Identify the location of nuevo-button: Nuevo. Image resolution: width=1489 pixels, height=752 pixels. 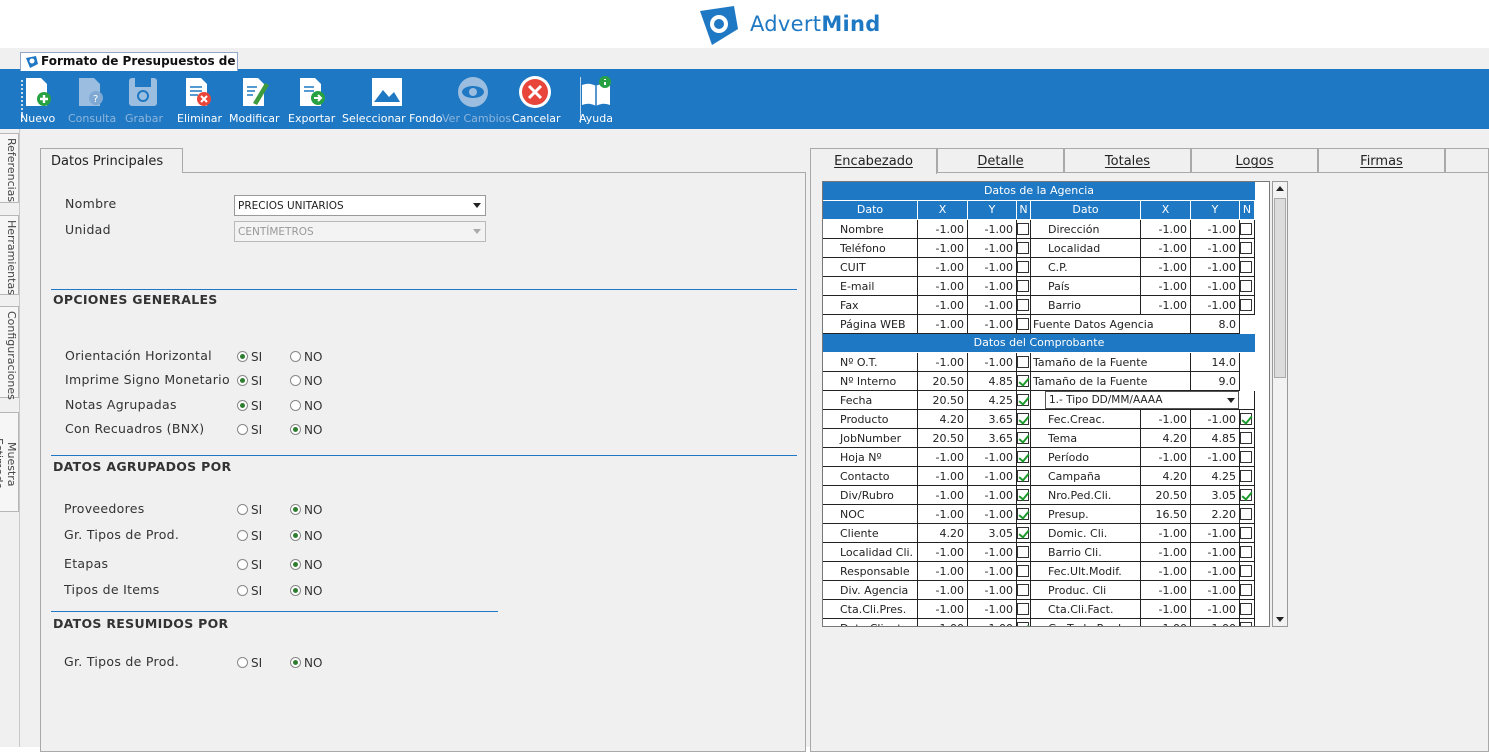
(37, 101).